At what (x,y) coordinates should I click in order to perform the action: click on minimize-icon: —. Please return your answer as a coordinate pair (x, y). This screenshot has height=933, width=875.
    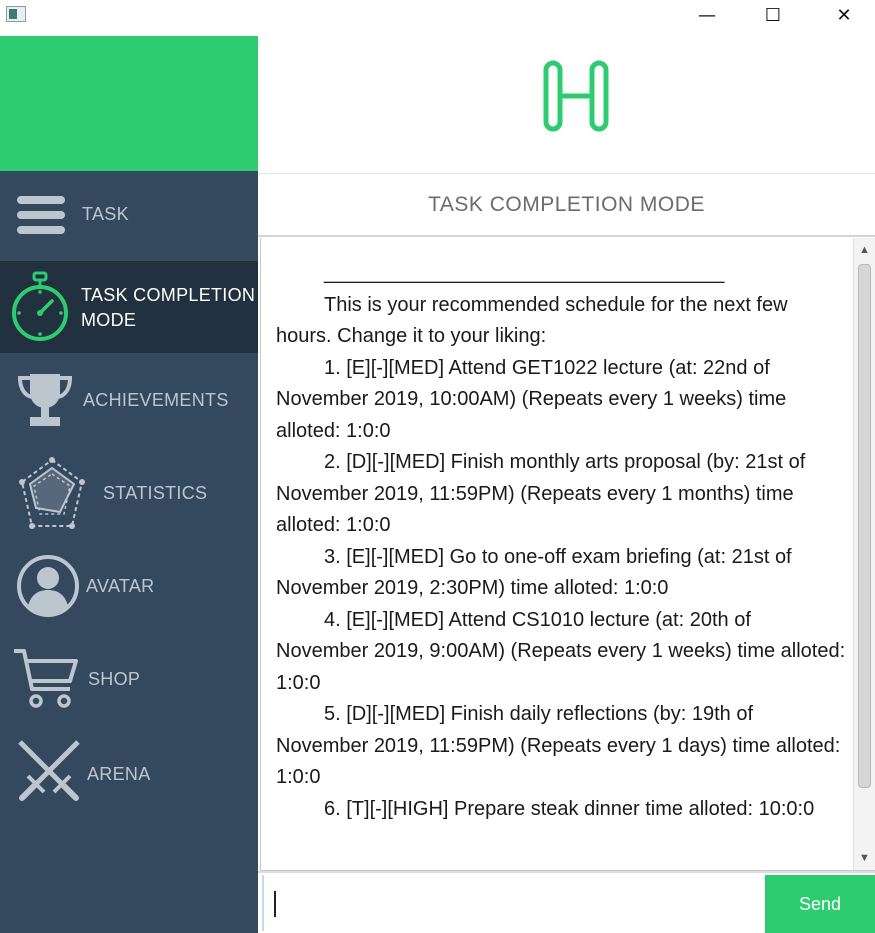
    Looking at the image, I should click on (707, 15).